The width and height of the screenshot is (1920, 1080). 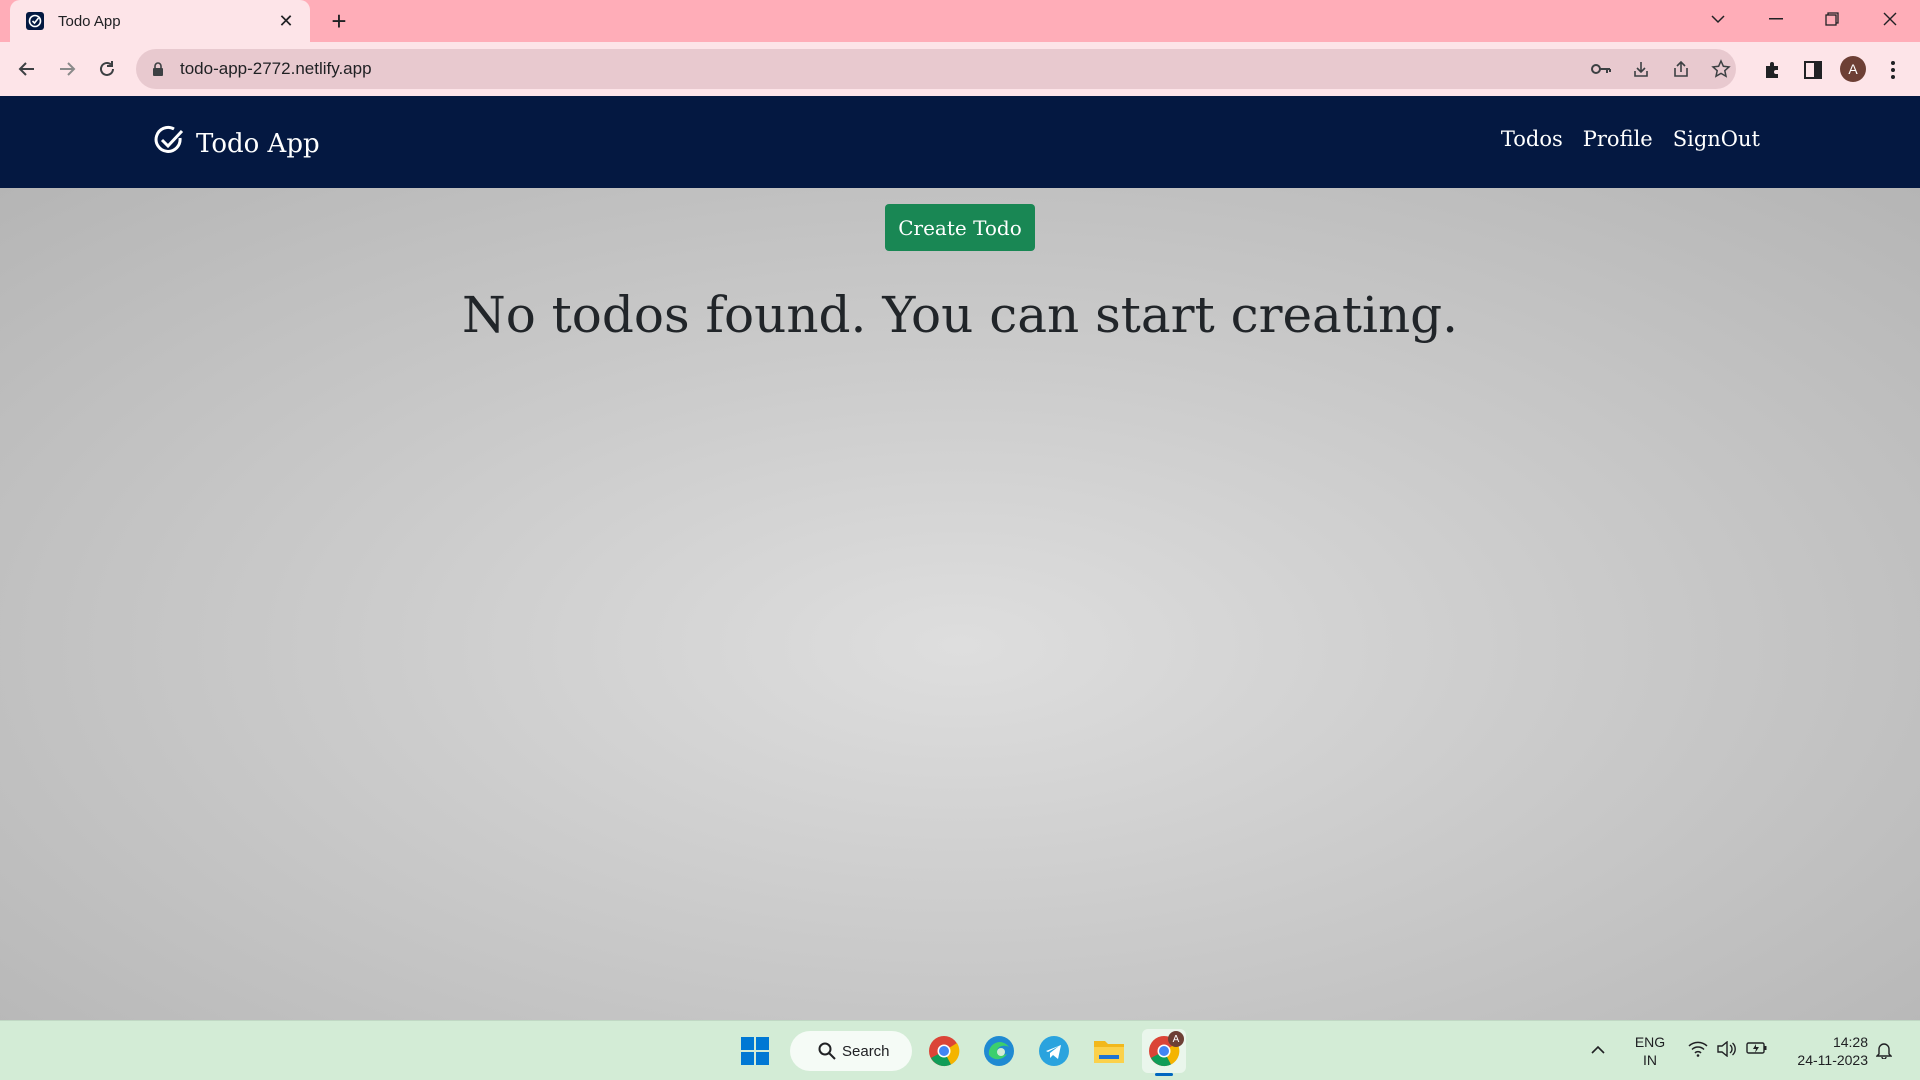 I want to click on notification-bell-icon, so click(x=1884, y=1052).